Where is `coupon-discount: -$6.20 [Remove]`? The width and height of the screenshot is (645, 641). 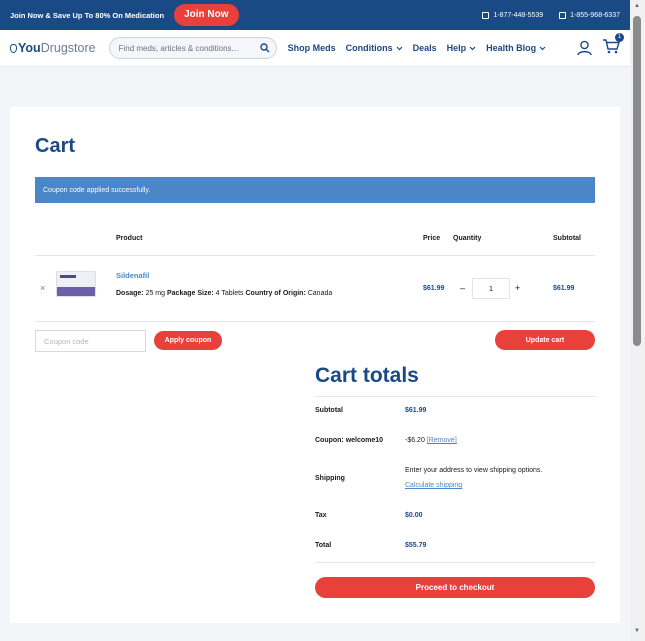 coupon-discount: -$6.20 [Remove] is located at coordinates (431, 440).